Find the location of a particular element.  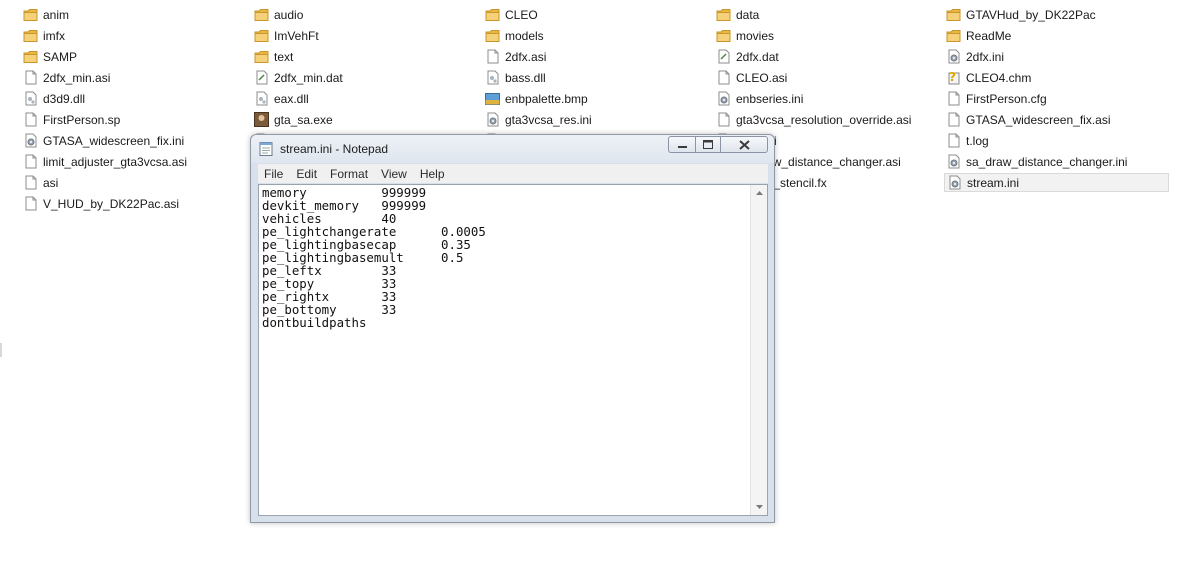

menu-bar: File Edit Format View Help is located at coordinates (513, 173).